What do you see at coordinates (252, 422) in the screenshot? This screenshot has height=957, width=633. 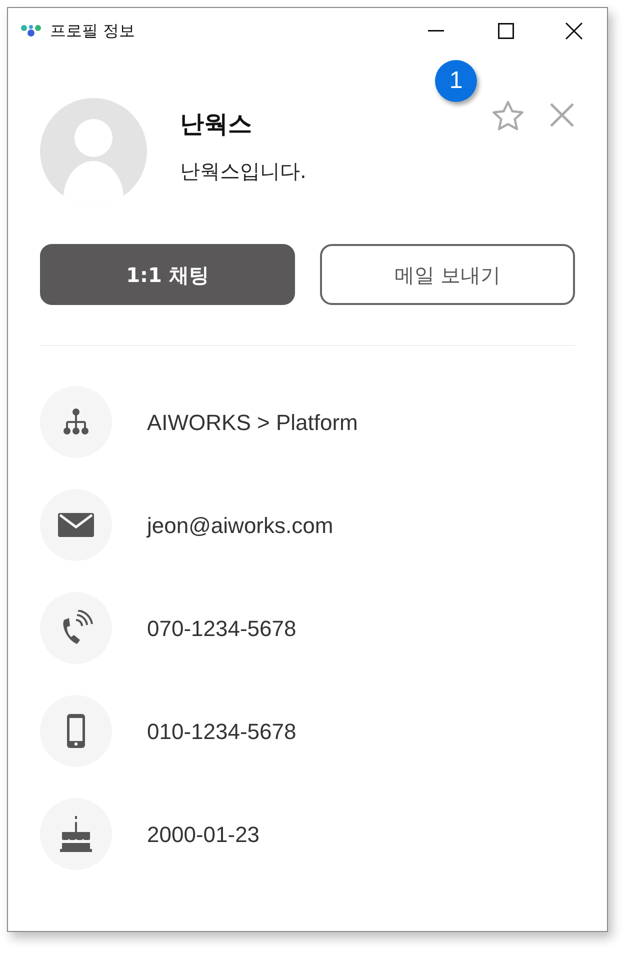 I see `detail-text: AIWORKS > Platform` at bounding box center [252, 422].